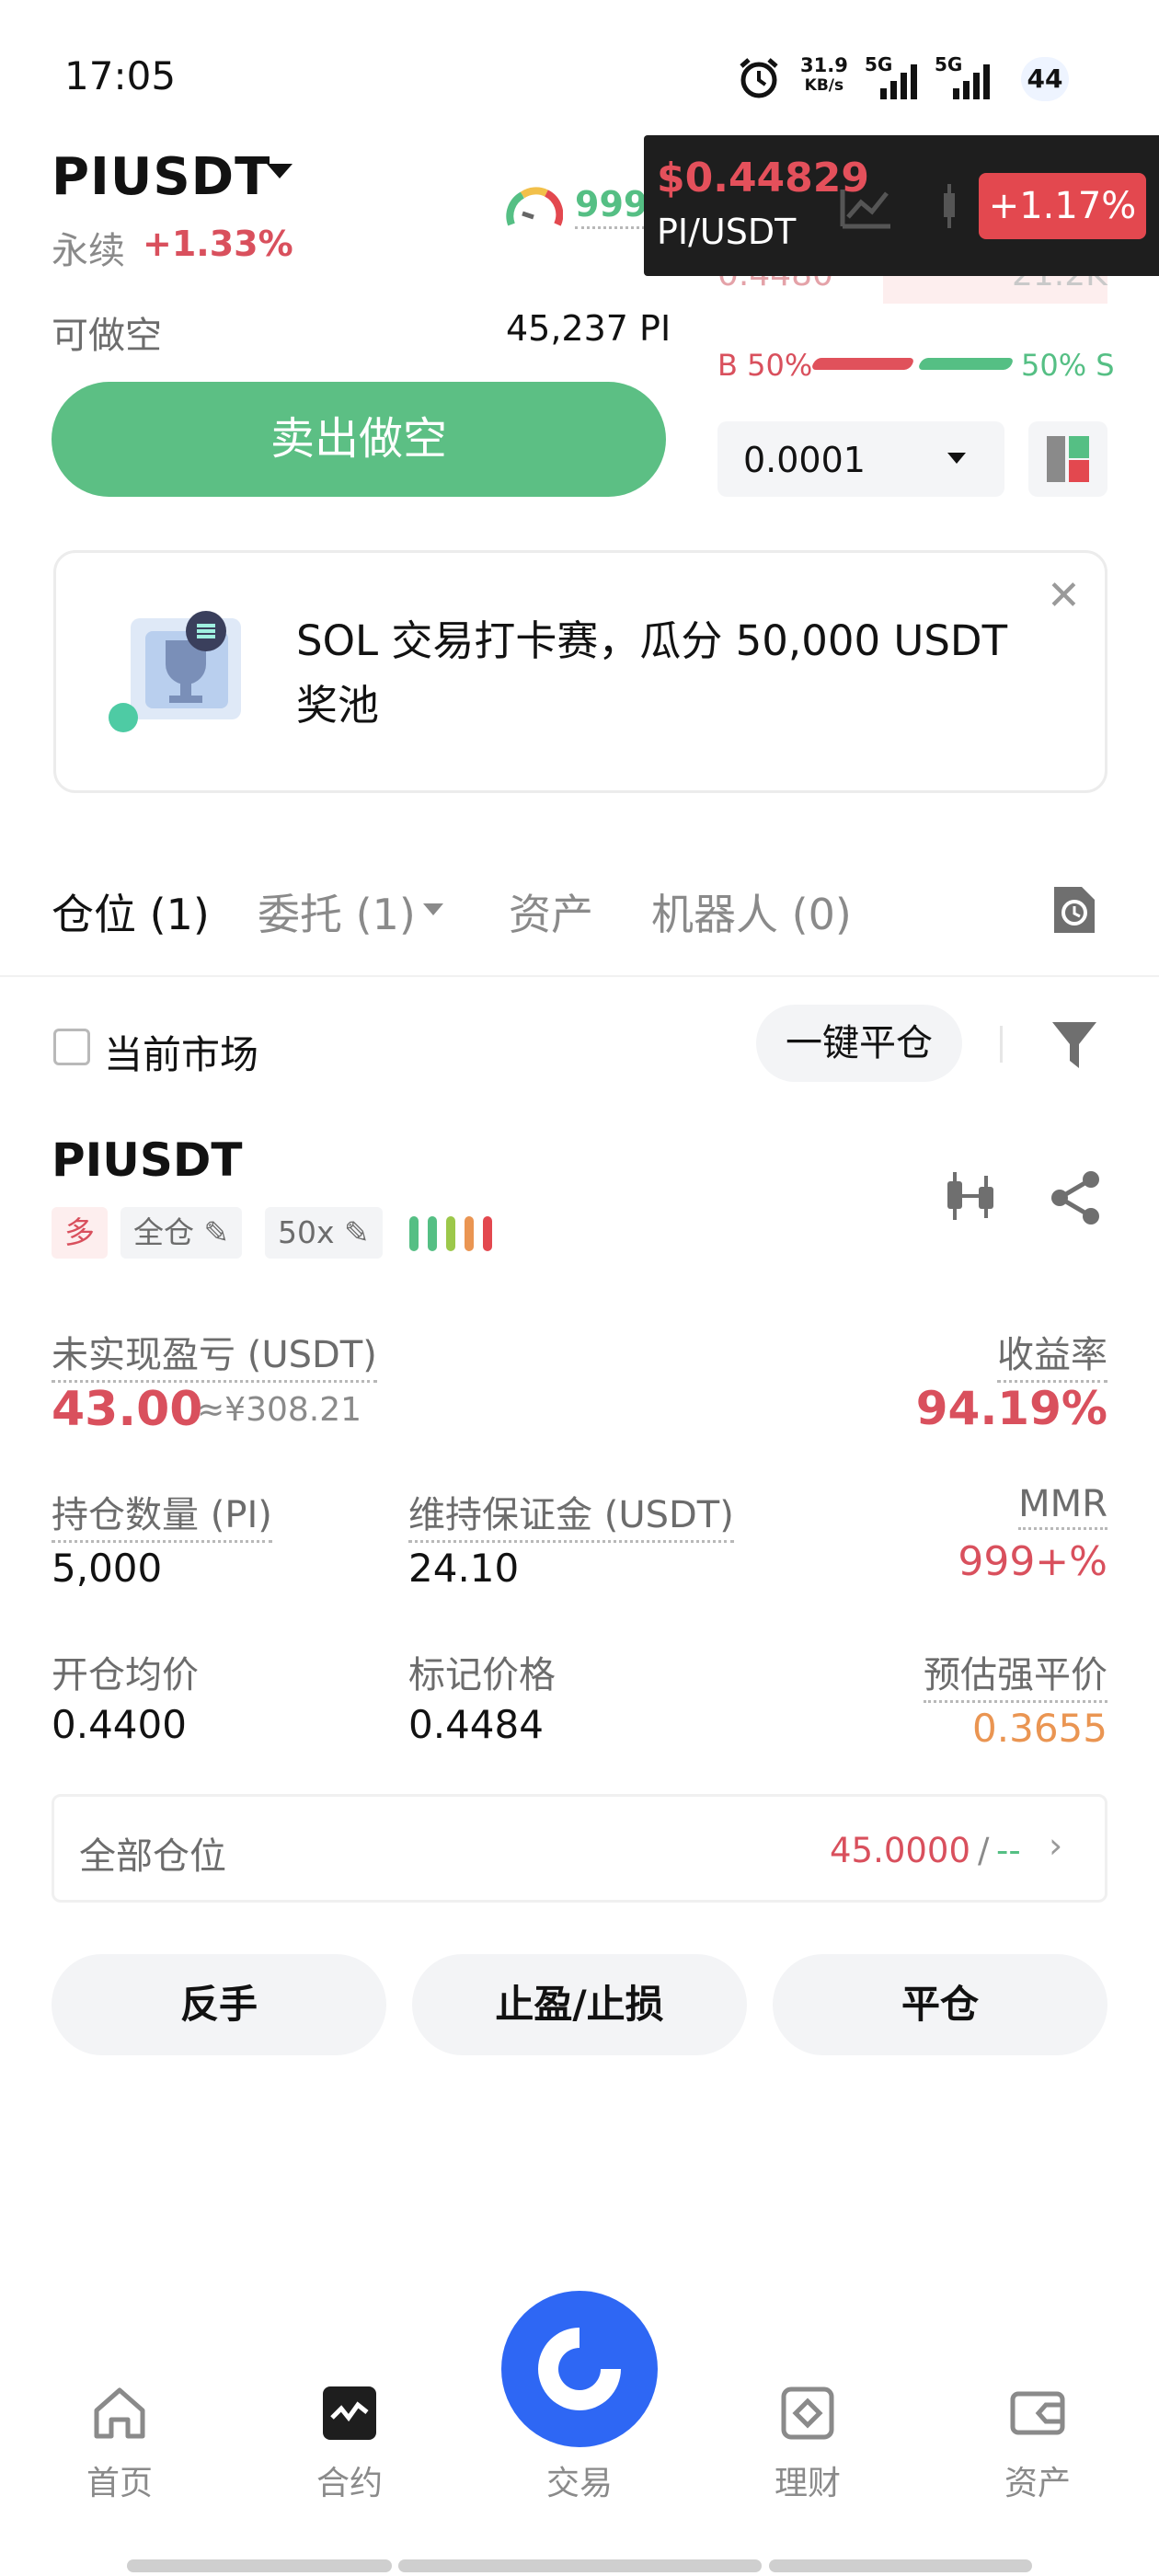 Image resolution: width=1159 pixels, height=2576 pixels. What do you see at coordinates (349, 2413) in the screenshot?
I see `futures-icon` at bounding box center [349, 2413].